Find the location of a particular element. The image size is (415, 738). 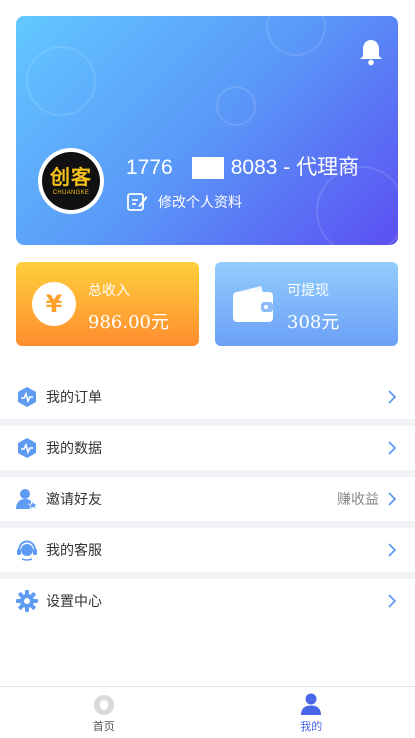

edit-profile-link: 修改个人资料 is located at coordinates (184, 202).